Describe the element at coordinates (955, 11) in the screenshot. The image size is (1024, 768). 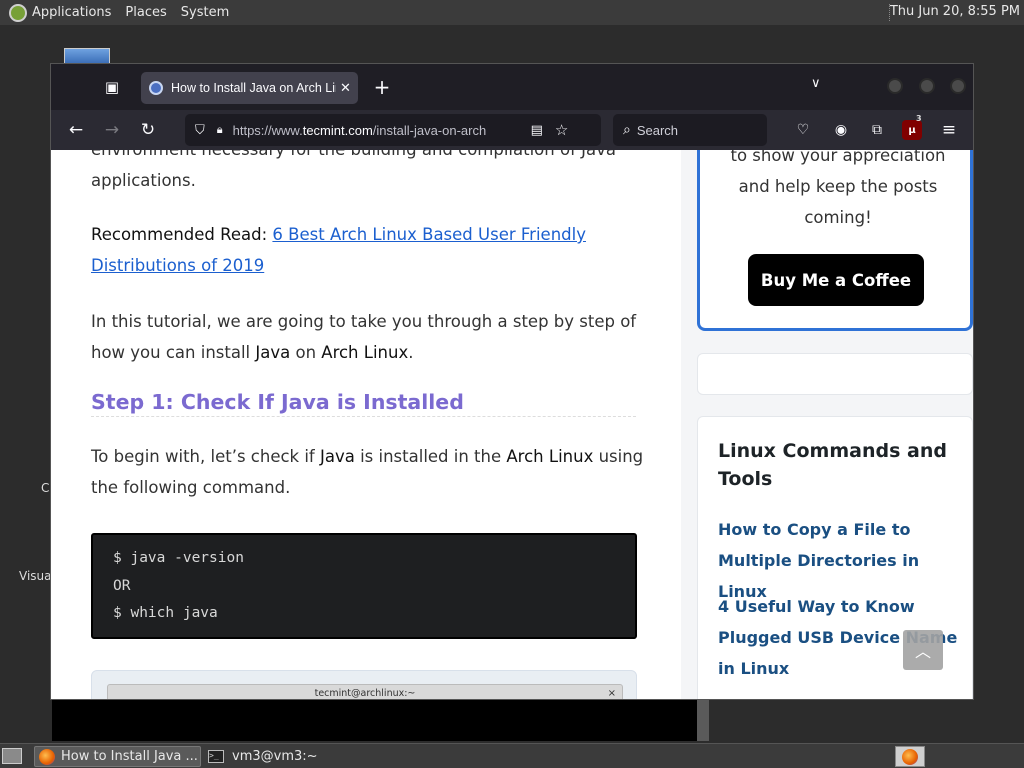
I see `clock: Thu Jun 20, 8:55 PM` at that location.